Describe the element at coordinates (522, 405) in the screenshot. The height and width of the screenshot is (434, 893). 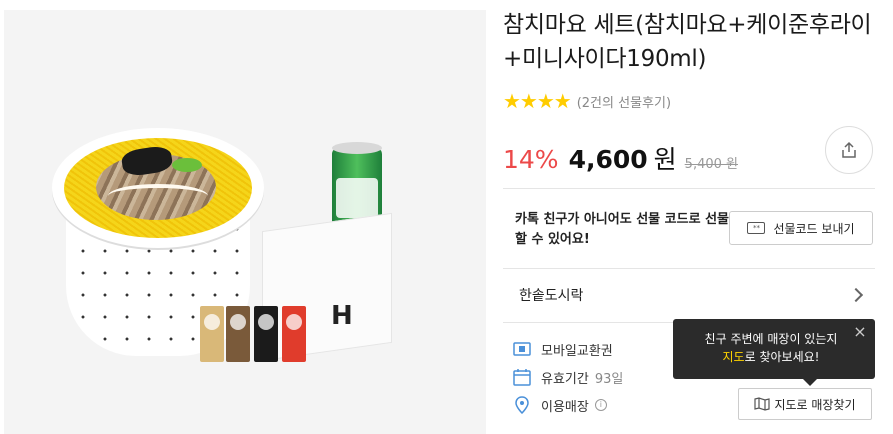
I see `location-pin-icon` at that location.